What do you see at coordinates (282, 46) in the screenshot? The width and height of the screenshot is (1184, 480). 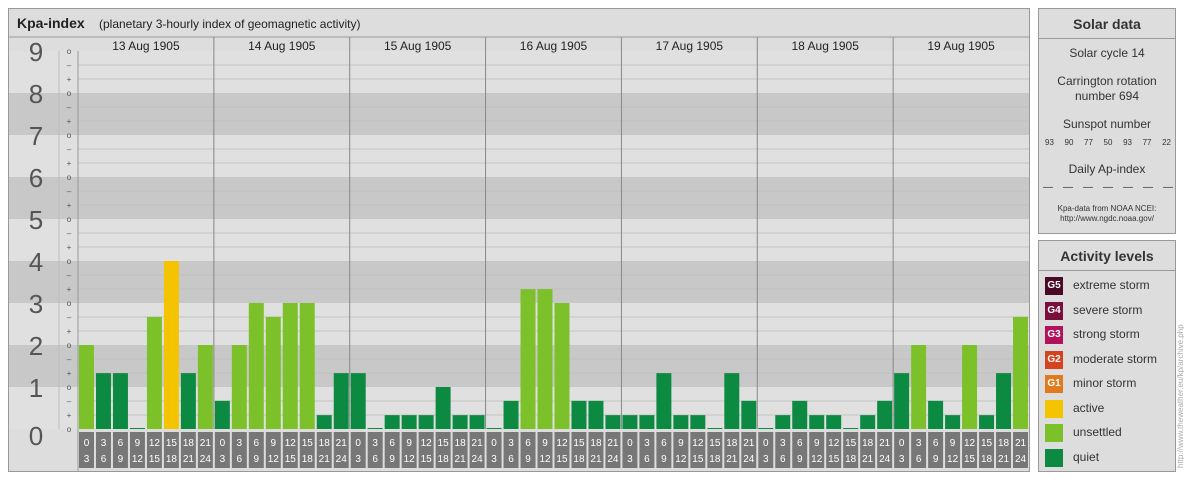 I see `day-label: 14 Aug 1905` at bounding box center [282, 46].